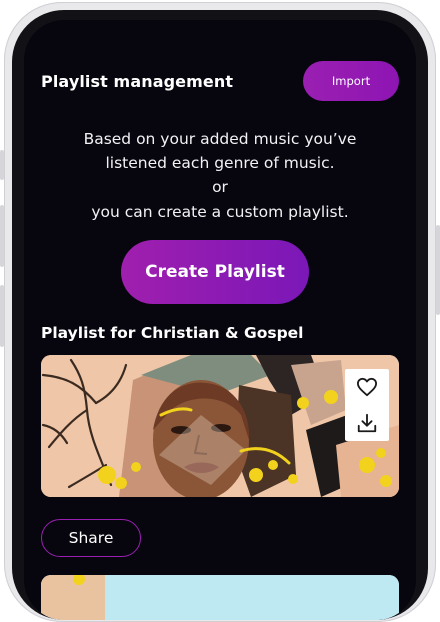 This screenshot has width=440, height=622. I want to click on download-button, so click(367, 423).